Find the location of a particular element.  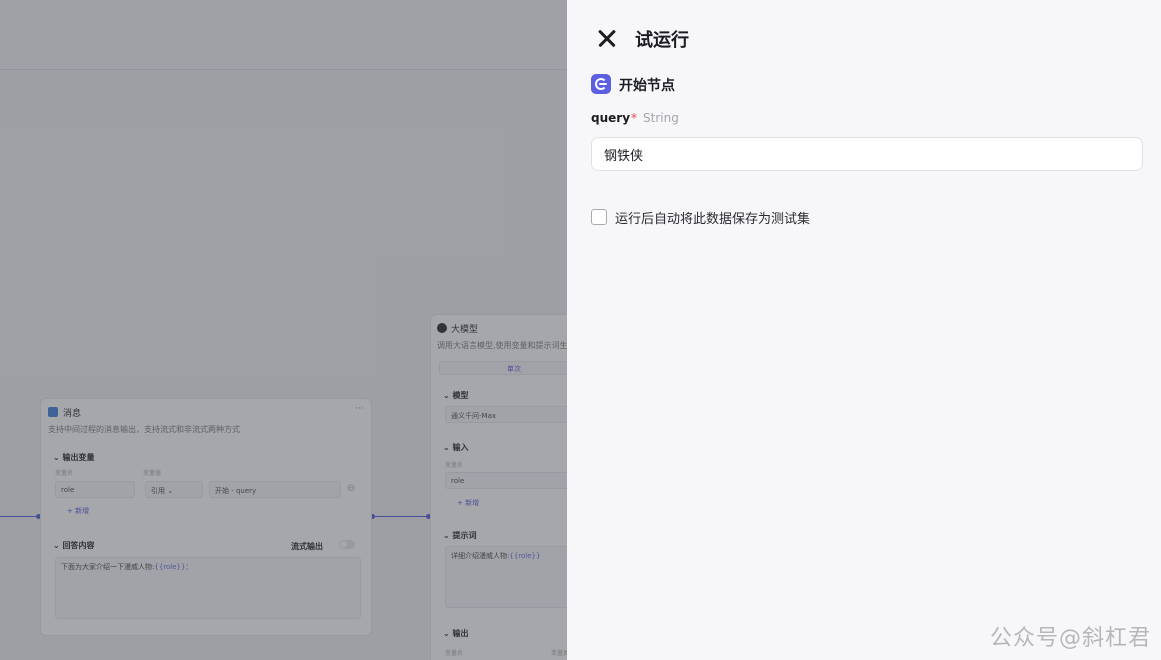

save-as-testset-checkbox is located at coordinates (599, 217).